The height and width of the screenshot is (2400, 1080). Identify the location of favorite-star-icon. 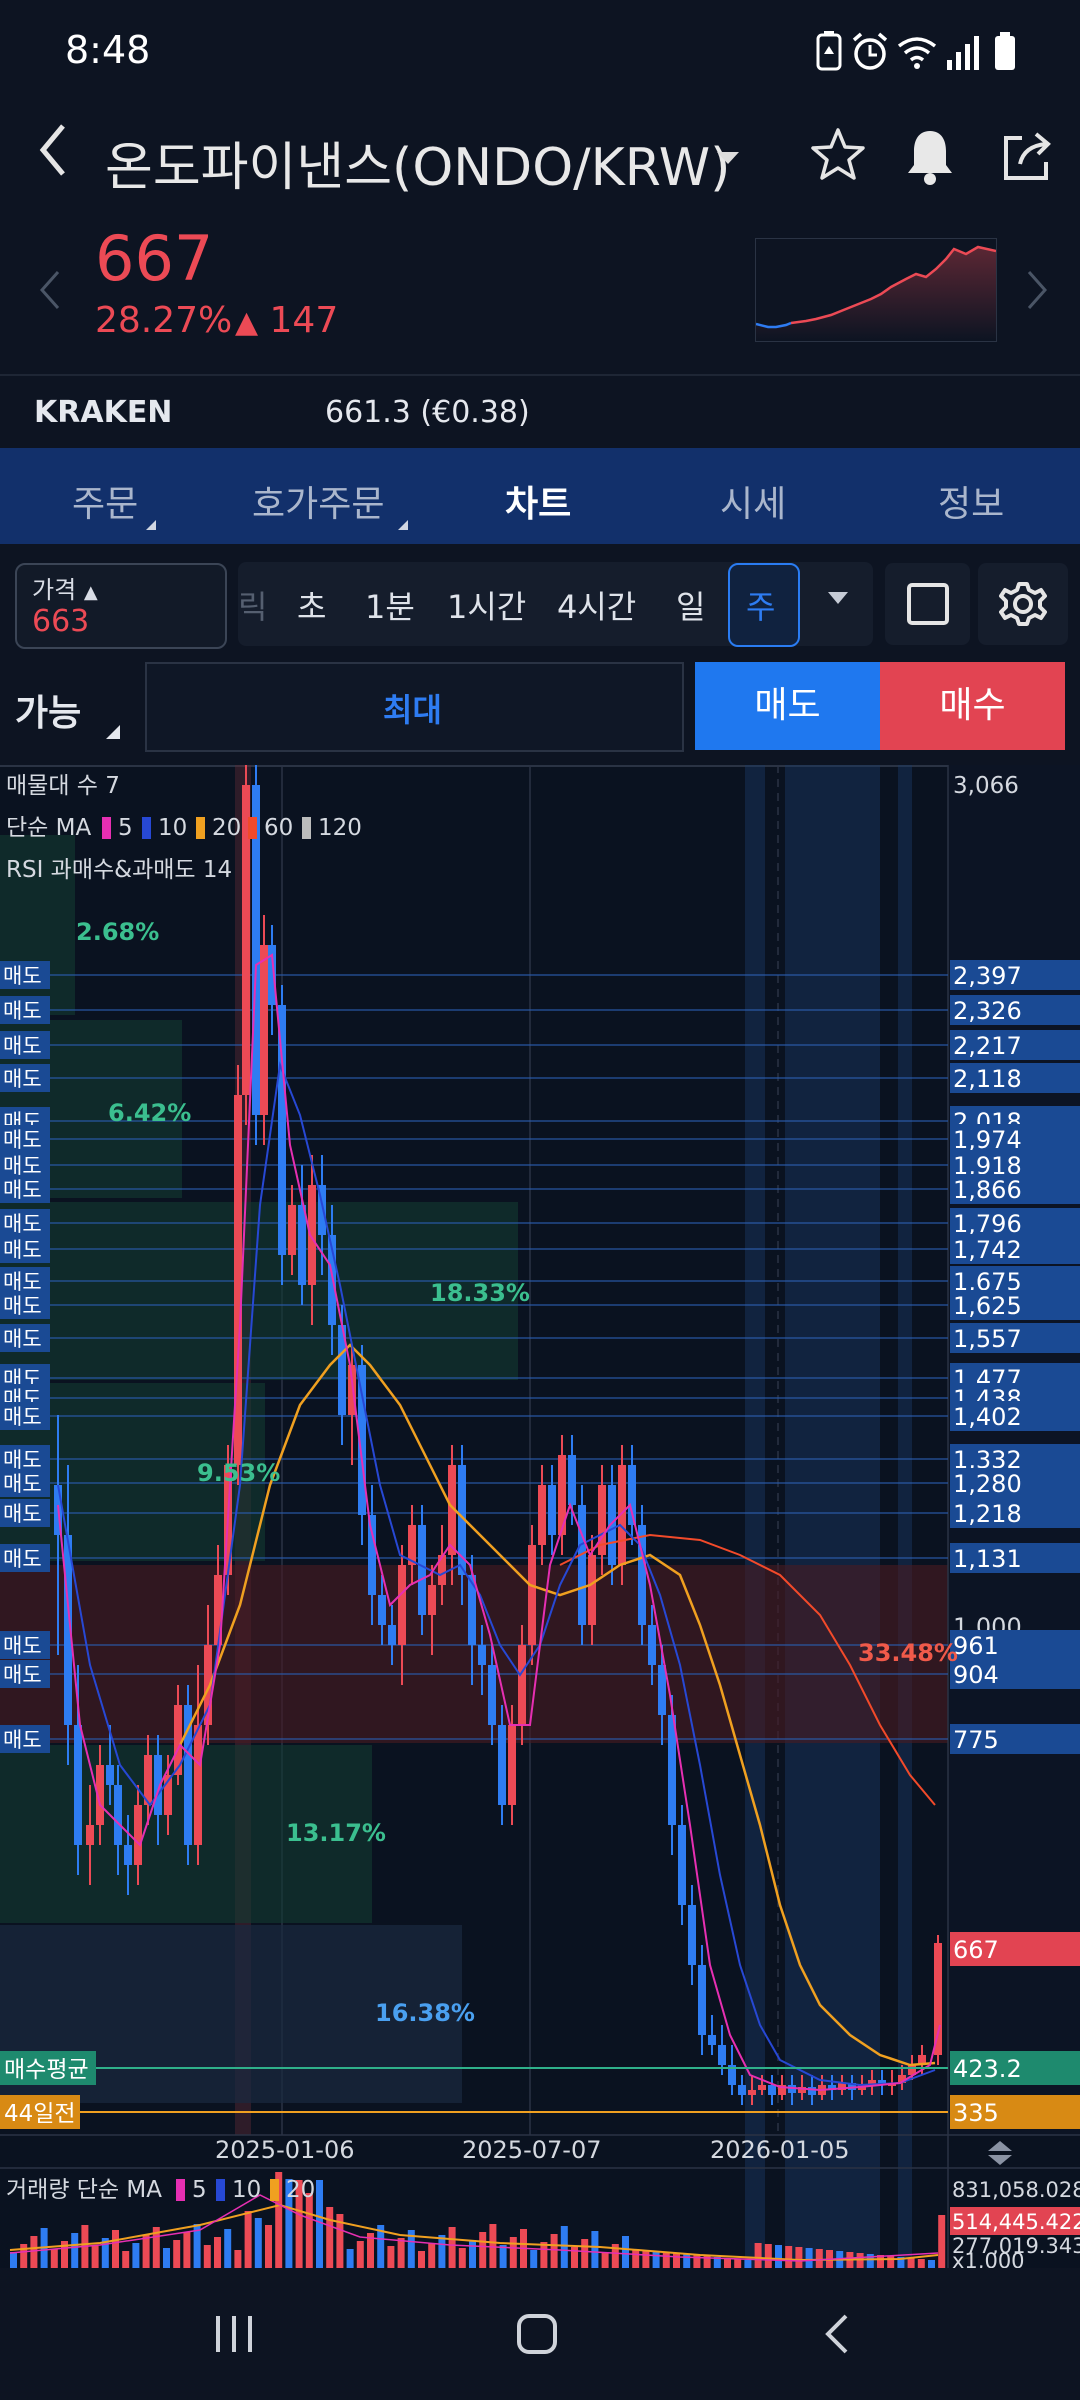
(838, 157).